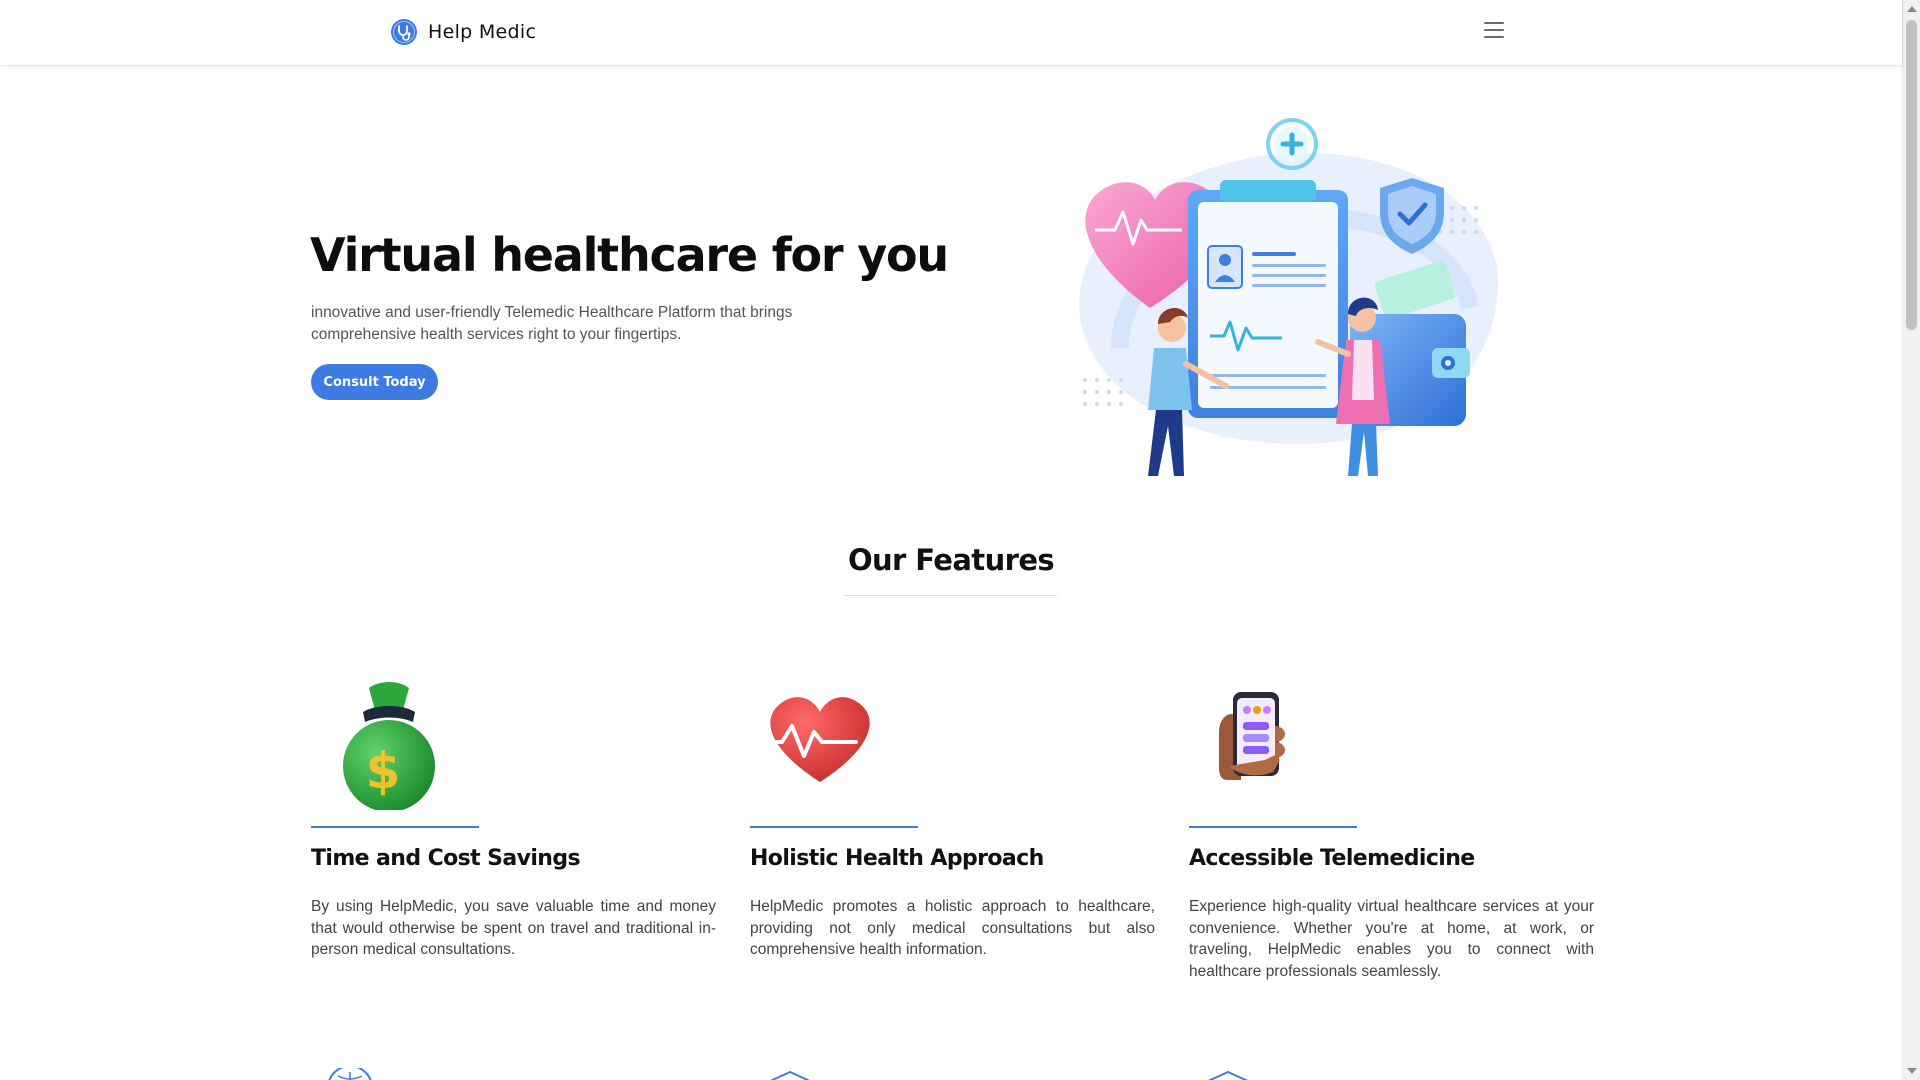  I want to click on brand-name: Help Medic, so click(482, 32).